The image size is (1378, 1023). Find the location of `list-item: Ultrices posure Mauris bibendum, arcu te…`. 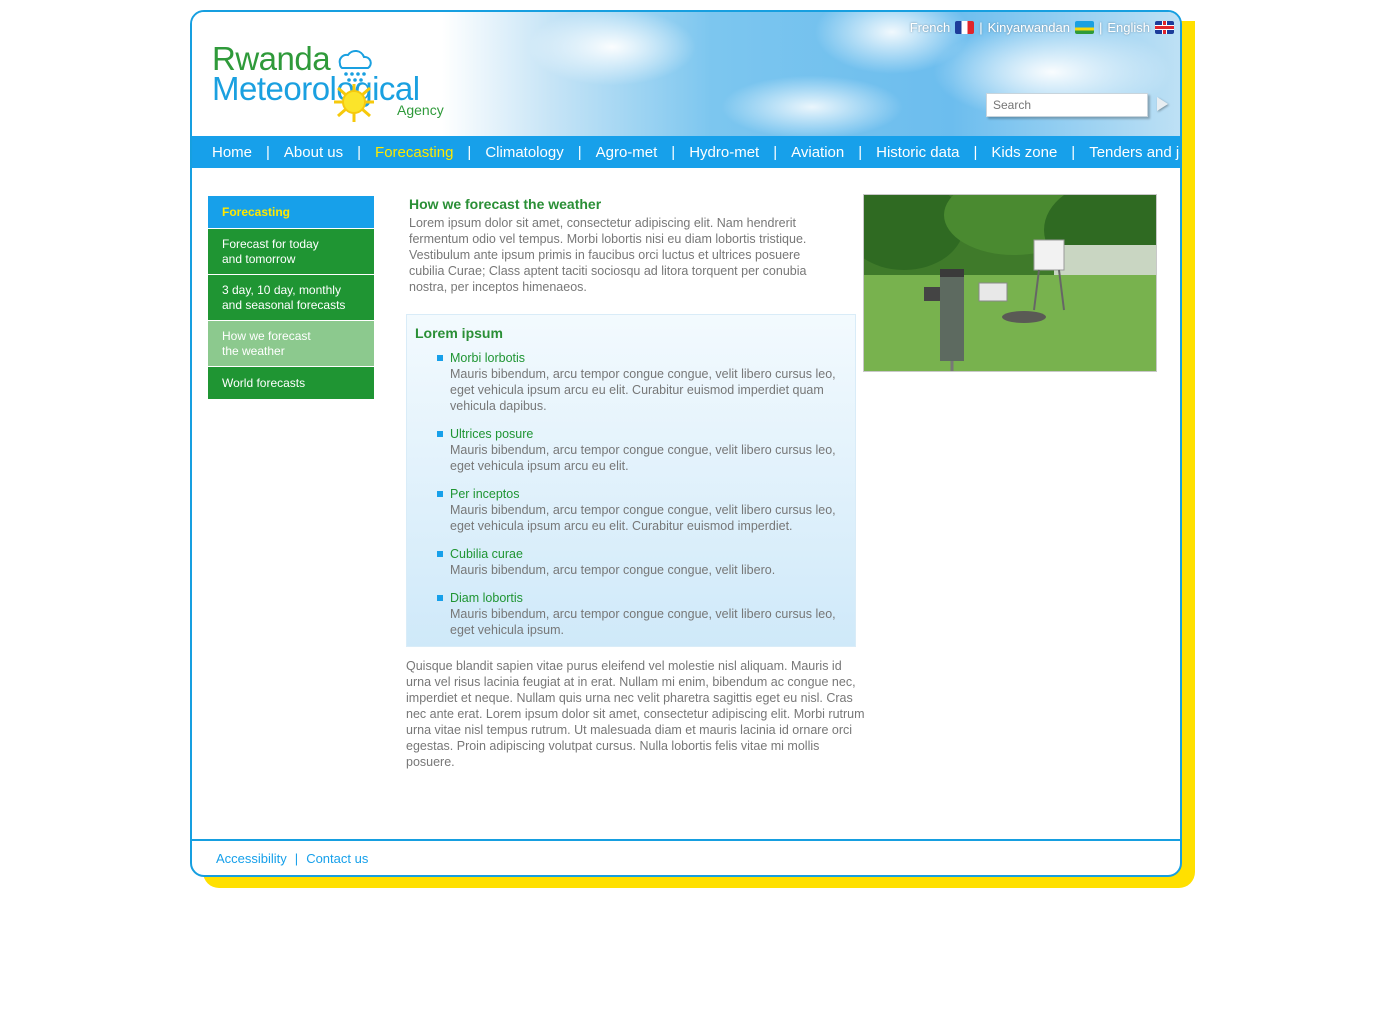

list-item: Ultrices posure Mauris bibendum, arcu te… is located at coordinates (637, 450).